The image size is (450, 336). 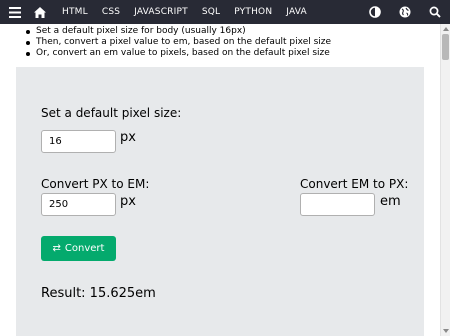 I want to click on nav-link-html: HTML, so click(x=75, y=12).